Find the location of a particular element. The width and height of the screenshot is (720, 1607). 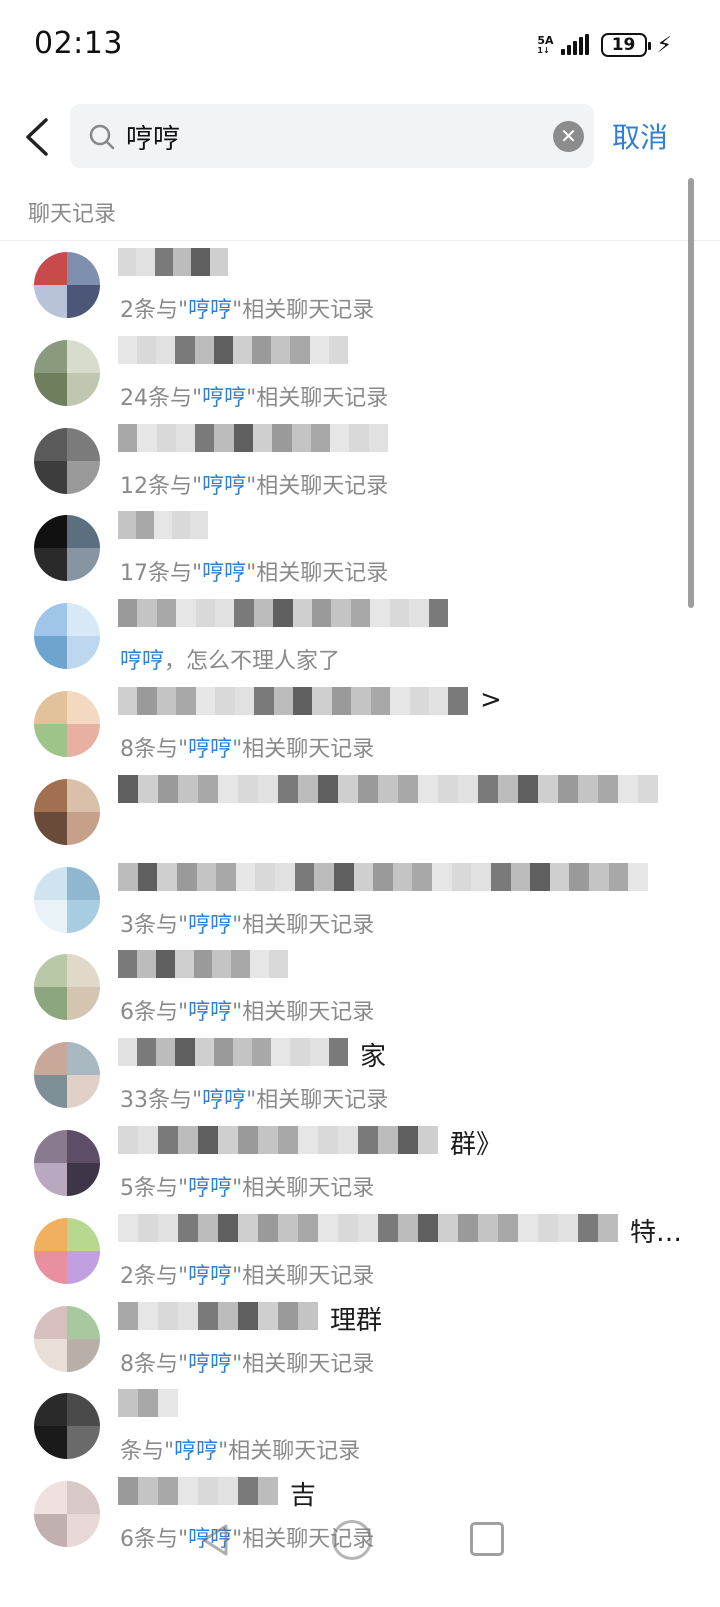

signal-icon is located at coordinates (574, 44).